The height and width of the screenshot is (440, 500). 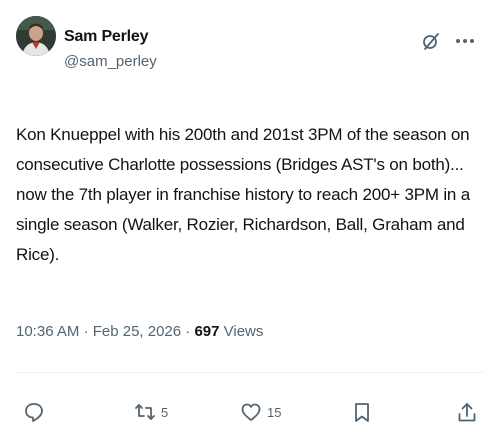 What do you see at coordinates (110, 61) in the screenshot?
I see `author-handle: @sam_perley` at bounding box center [110, 61].